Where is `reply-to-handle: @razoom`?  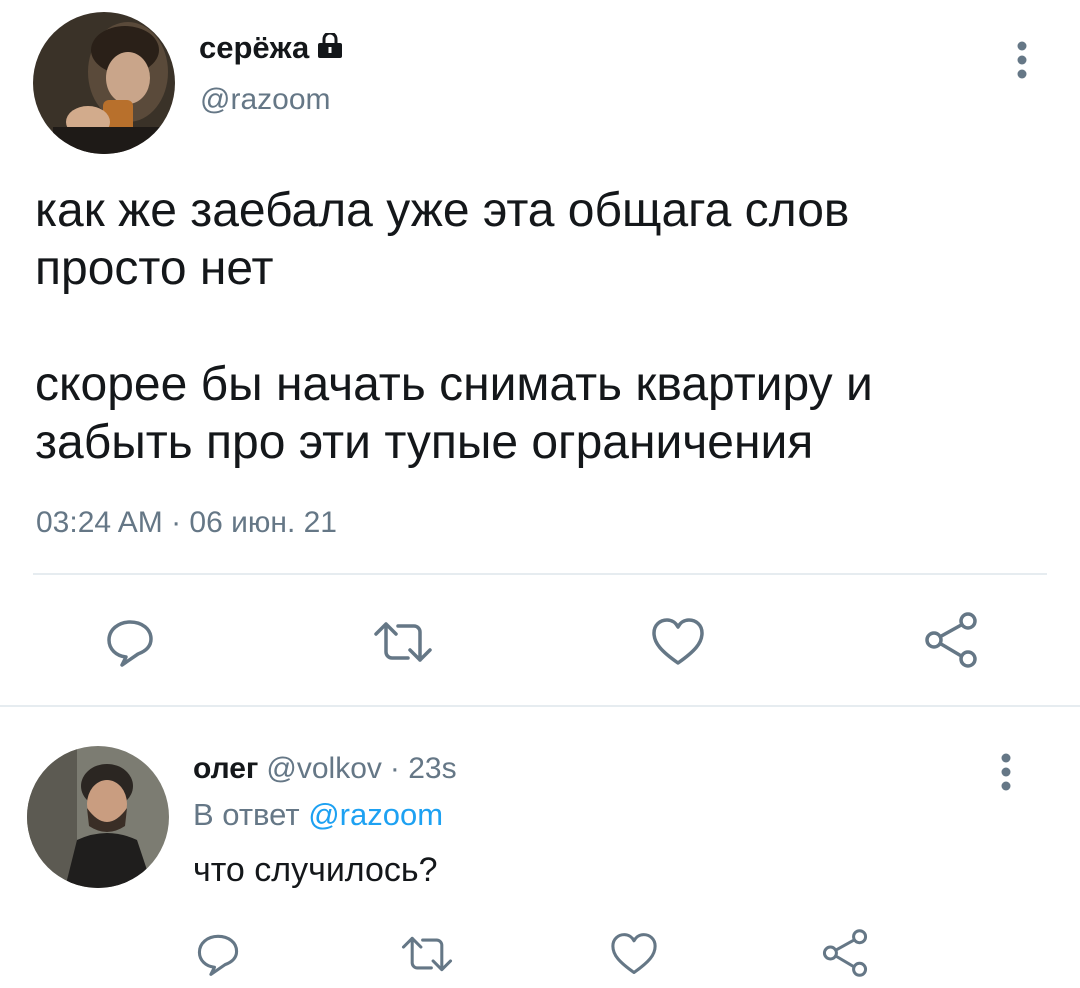 reply-to-handle: @razoom is located at coordinates (375, 814).